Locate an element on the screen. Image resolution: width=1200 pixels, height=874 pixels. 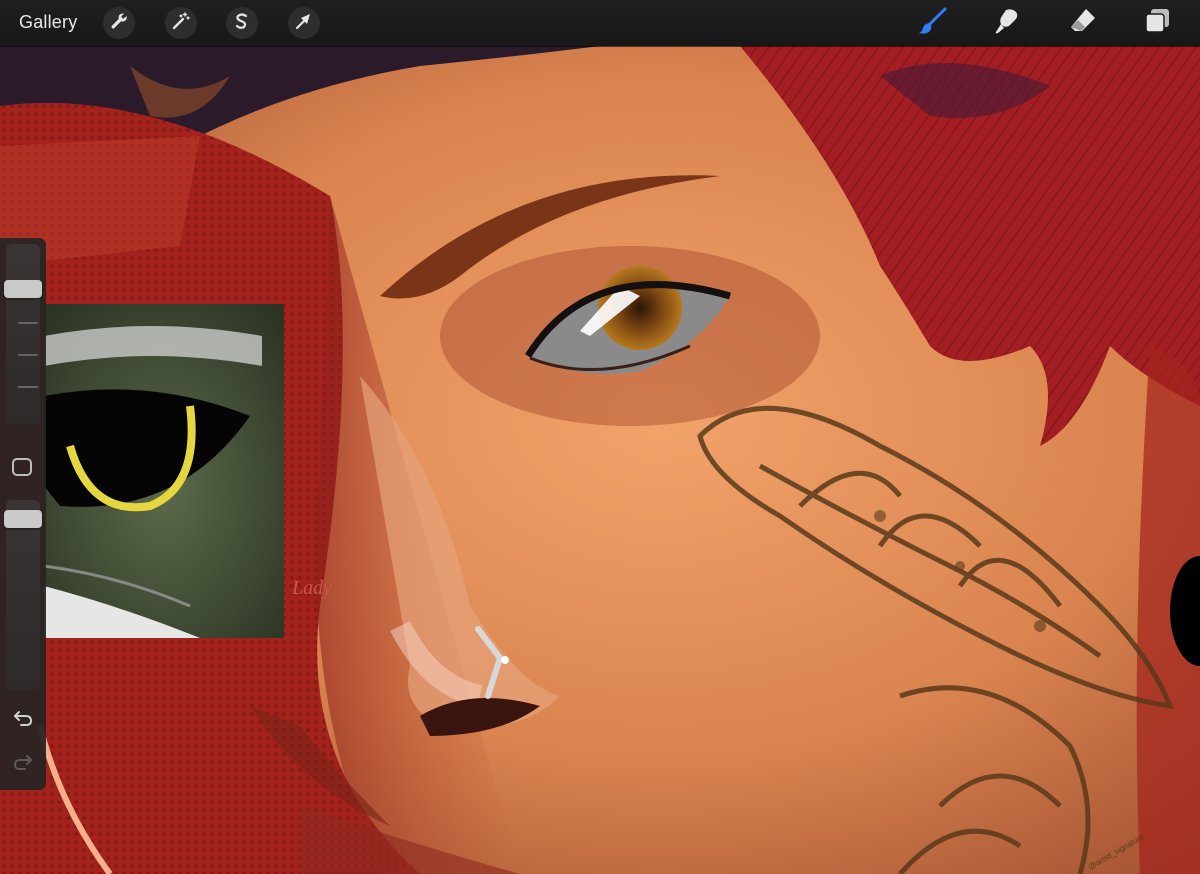
selection-s-icon is located at coordinates (242, 23).